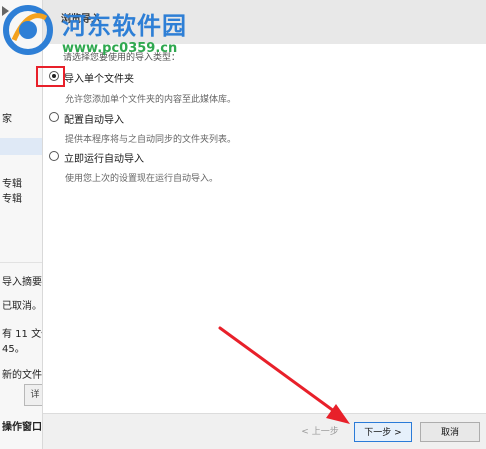 The height and width of the screenshot is (449, 486). Describe the element at coordinates (104, 159) in the screenshot. I see `option-label: 立即运行自动导入` at that location.